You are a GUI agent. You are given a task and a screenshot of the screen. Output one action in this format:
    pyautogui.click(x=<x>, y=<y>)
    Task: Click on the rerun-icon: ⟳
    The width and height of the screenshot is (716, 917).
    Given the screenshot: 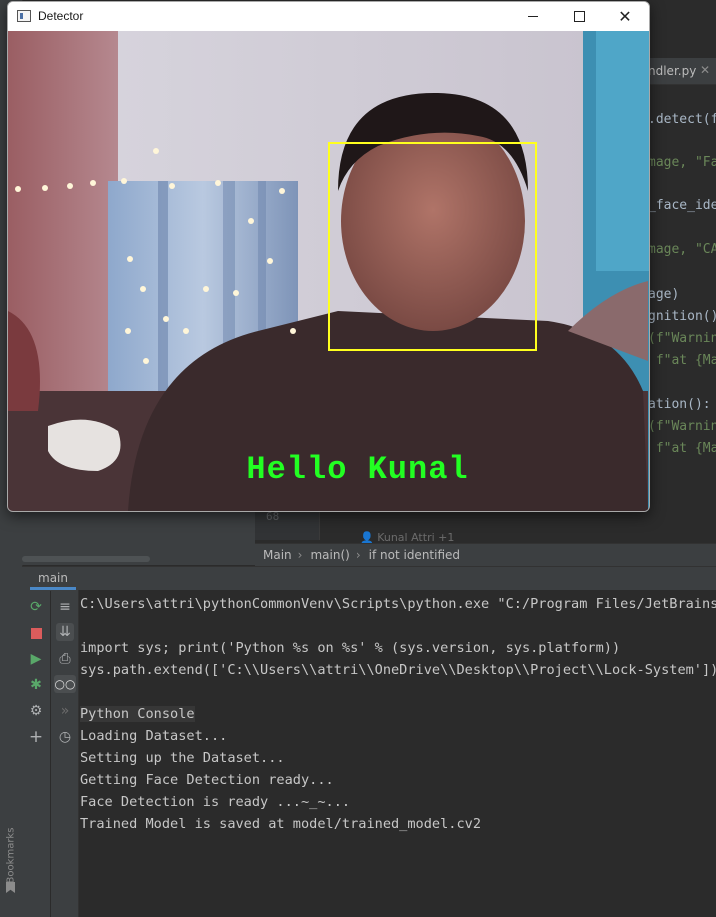 What is the action you would take?
    pyautogui.click(x=36, y=607)
    